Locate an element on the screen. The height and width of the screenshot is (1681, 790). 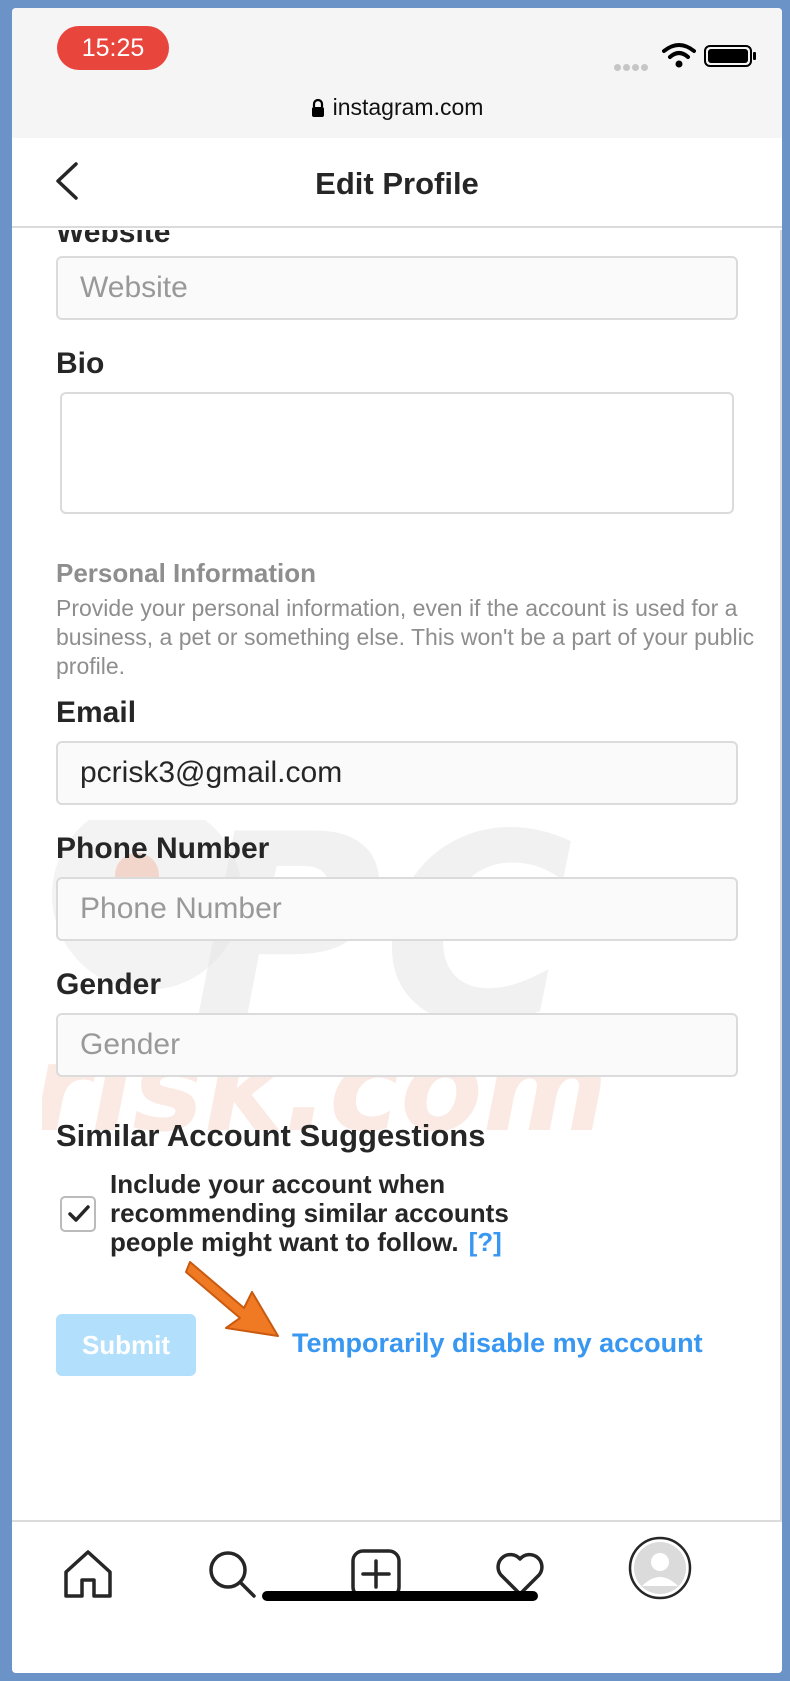
page-header: Edit Profile is located at coordinates (397, 183).